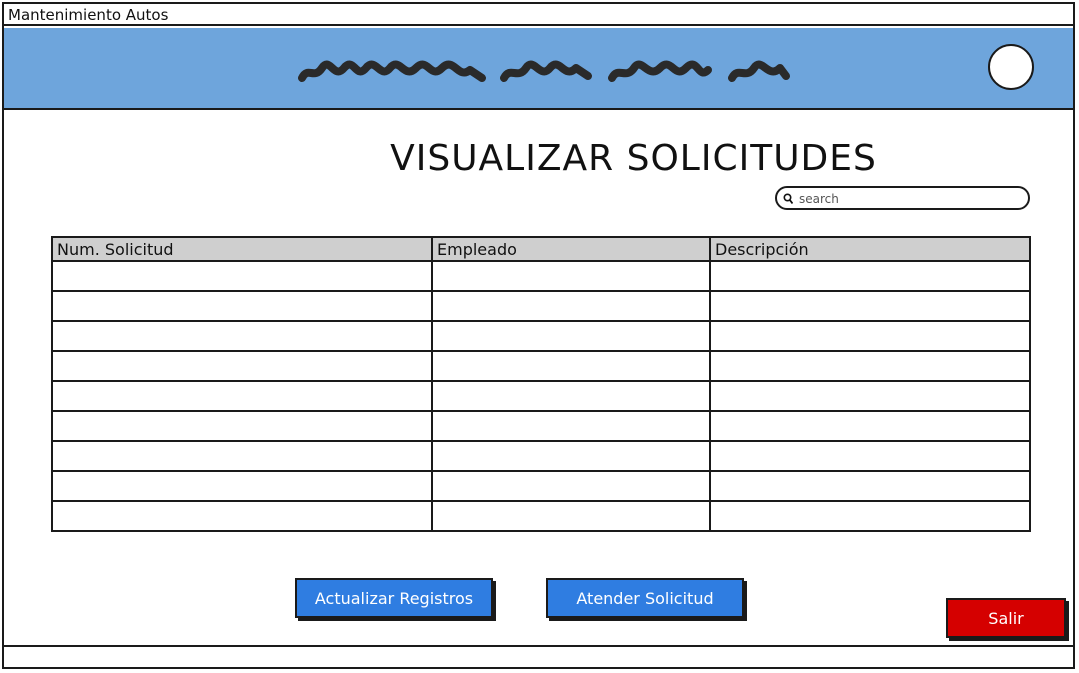 The image size is (1079, 673). What do you see at coordinates (570, 249) in the screenshot?
I see `column-header-empleado: Empleado` at bounding box center [570, 249].